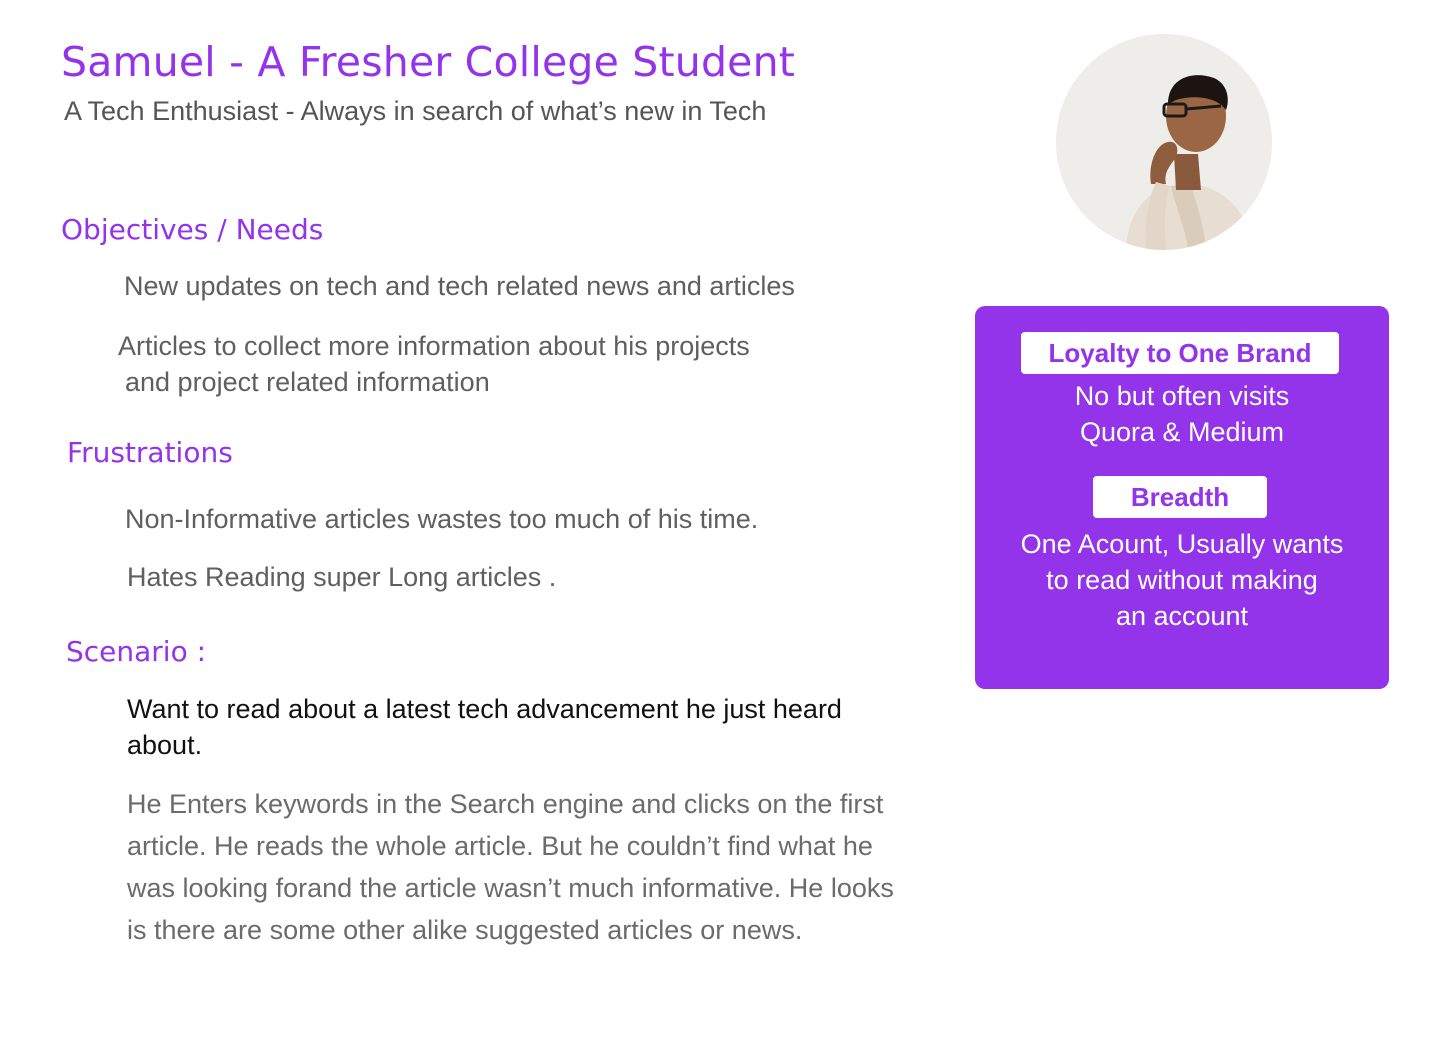 This screenshot has width=1433, height=1037. What do you see at coordinates (1182, 580) in the screenshot?
I see `breadth-value-line: to read without making` at bounding box center [1182, 580].